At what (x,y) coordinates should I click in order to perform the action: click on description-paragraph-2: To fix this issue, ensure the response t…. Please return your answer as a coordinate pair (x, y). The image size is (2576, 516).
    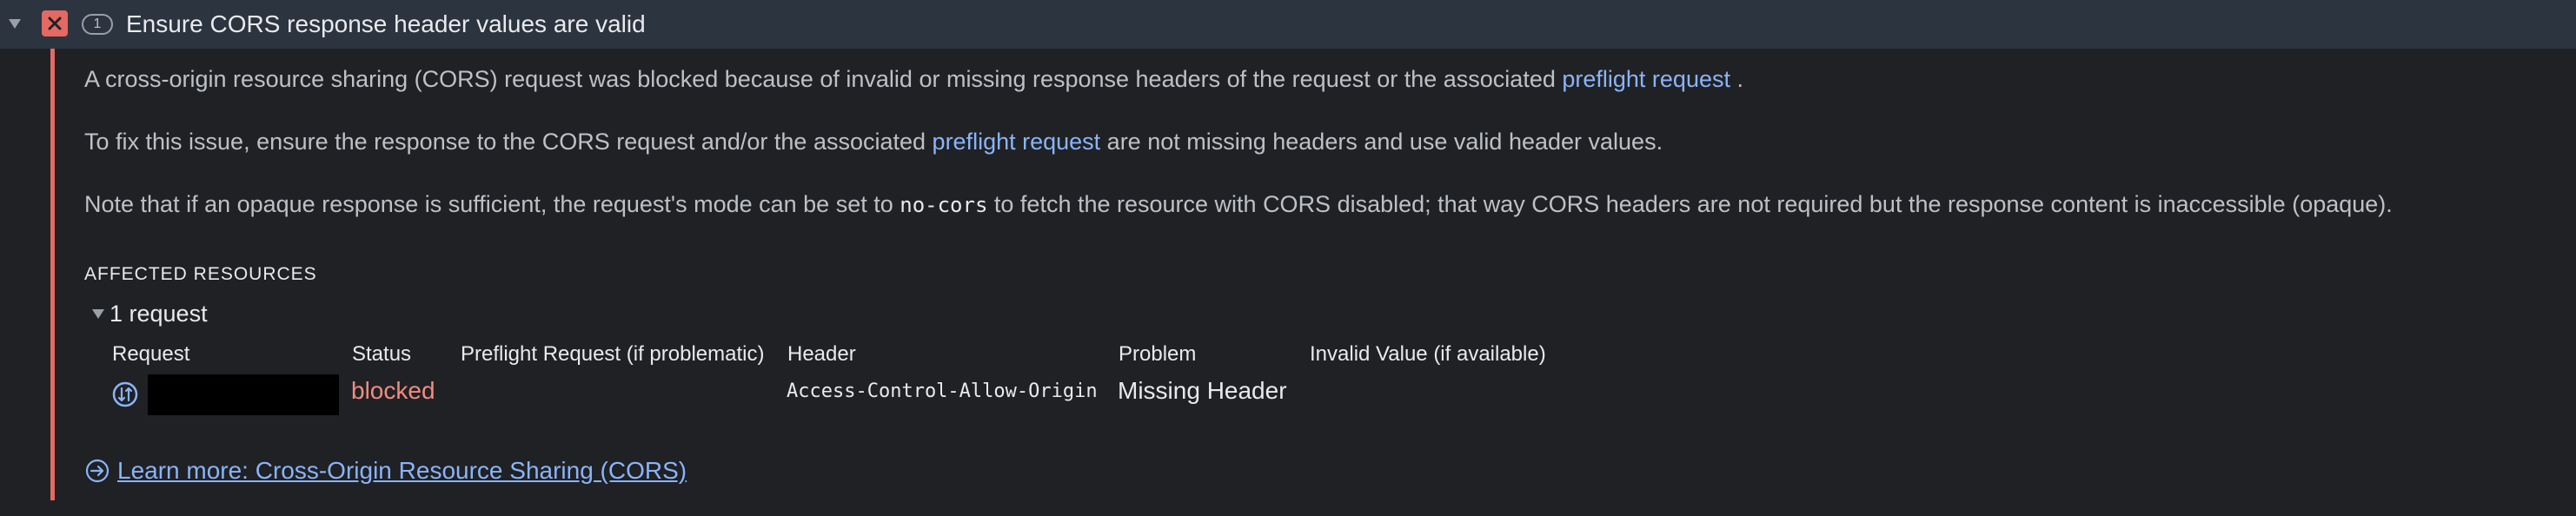
    Looking at the image, I should click on (873, 142).